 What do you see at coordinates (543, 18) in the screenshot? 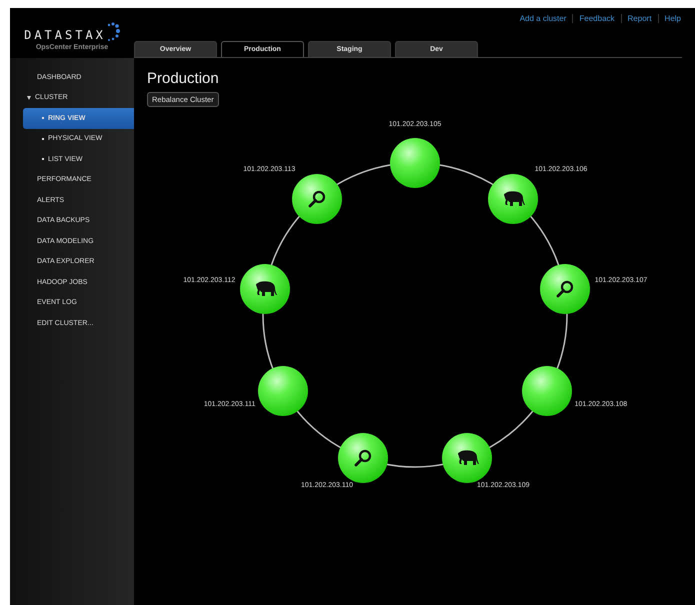
I see `header-link: Add a cluster` at bounding box center [543, 18].